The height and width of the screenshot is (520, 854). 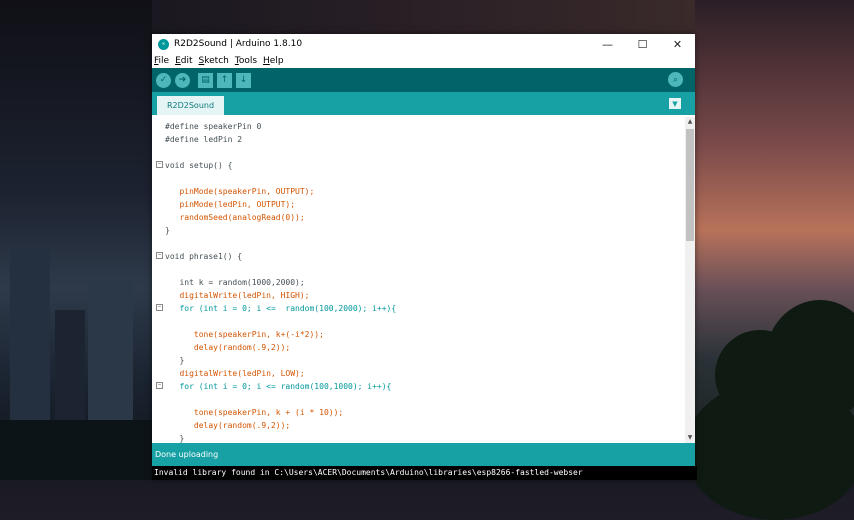 I want to click on code-line-18: delay(random(.9,2));, so click(x=228, y=347).